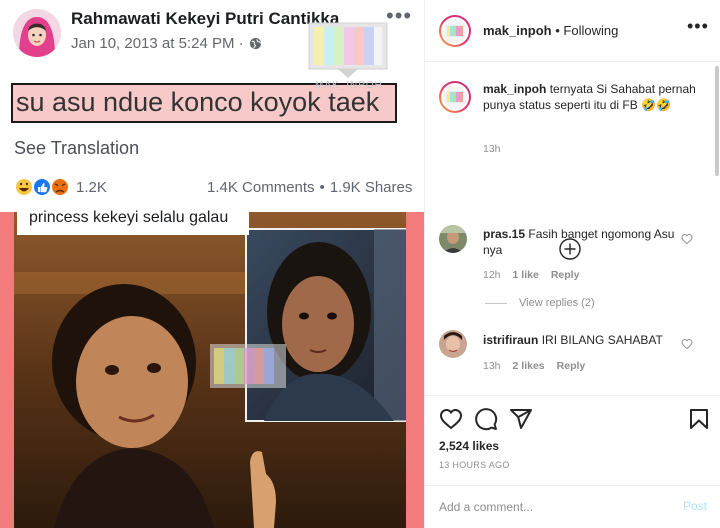  I want to click on fb-engagement-stats: 1.4K Comments • 1.9K Shares, so click(310, 187).